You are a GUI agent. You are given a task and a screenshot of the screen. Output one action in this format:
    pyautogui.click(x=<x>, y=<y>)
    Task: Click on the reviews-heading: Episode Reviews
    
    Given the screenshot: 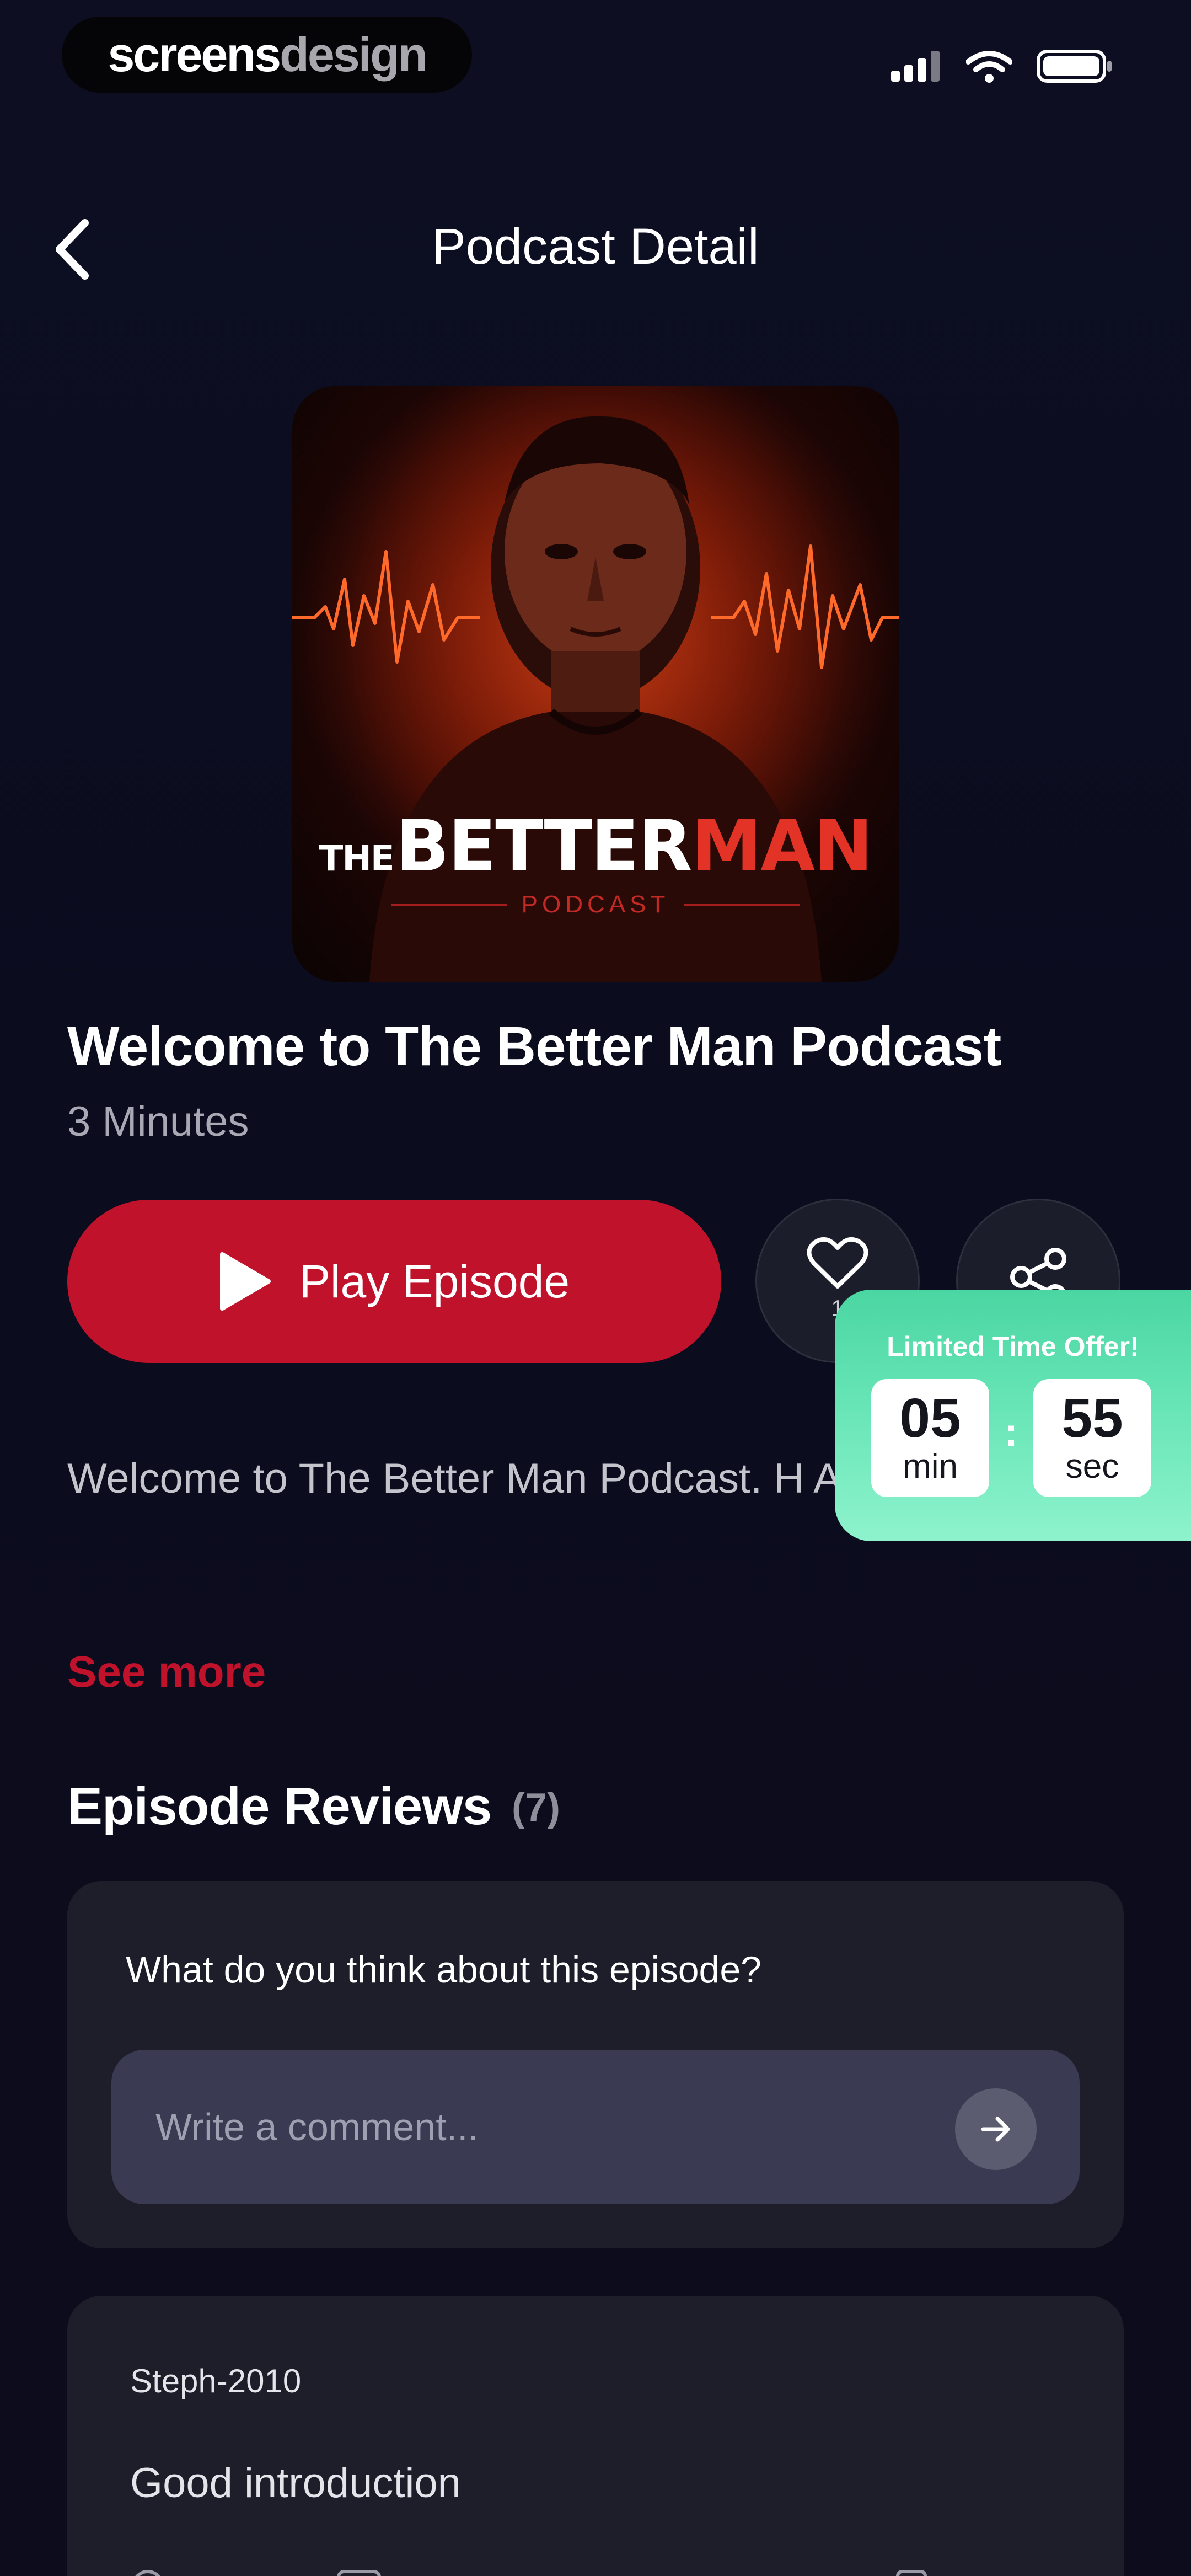 What is the action you would take?
    pyautogui.click(x=279, y=1806)
    